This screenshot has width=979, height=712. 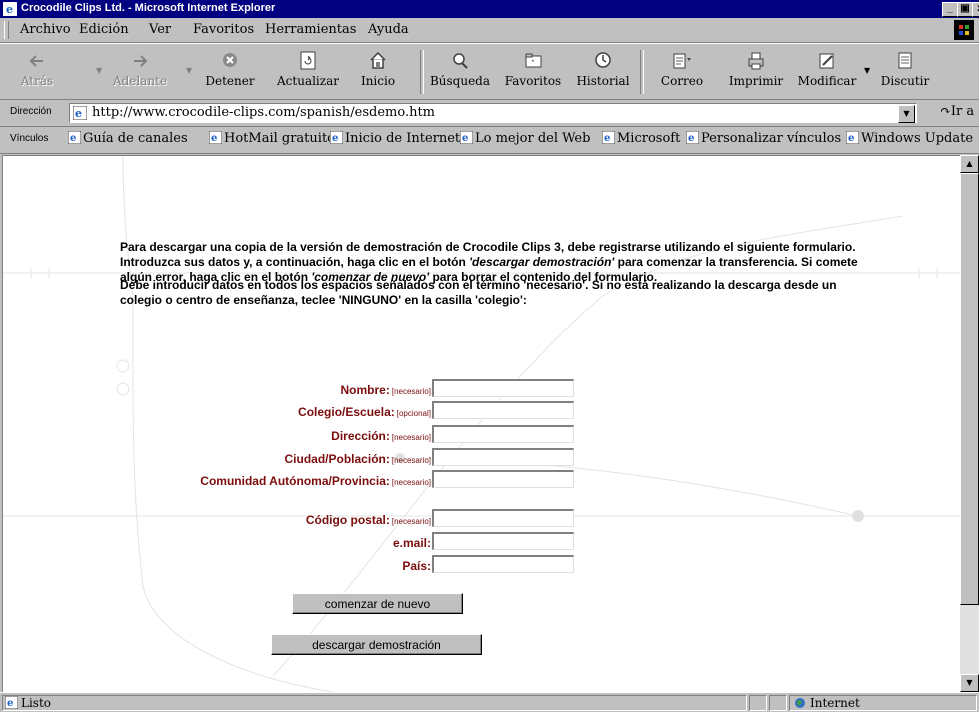 I want to click on links-label: Vínculos, so click(x=29, y=138).